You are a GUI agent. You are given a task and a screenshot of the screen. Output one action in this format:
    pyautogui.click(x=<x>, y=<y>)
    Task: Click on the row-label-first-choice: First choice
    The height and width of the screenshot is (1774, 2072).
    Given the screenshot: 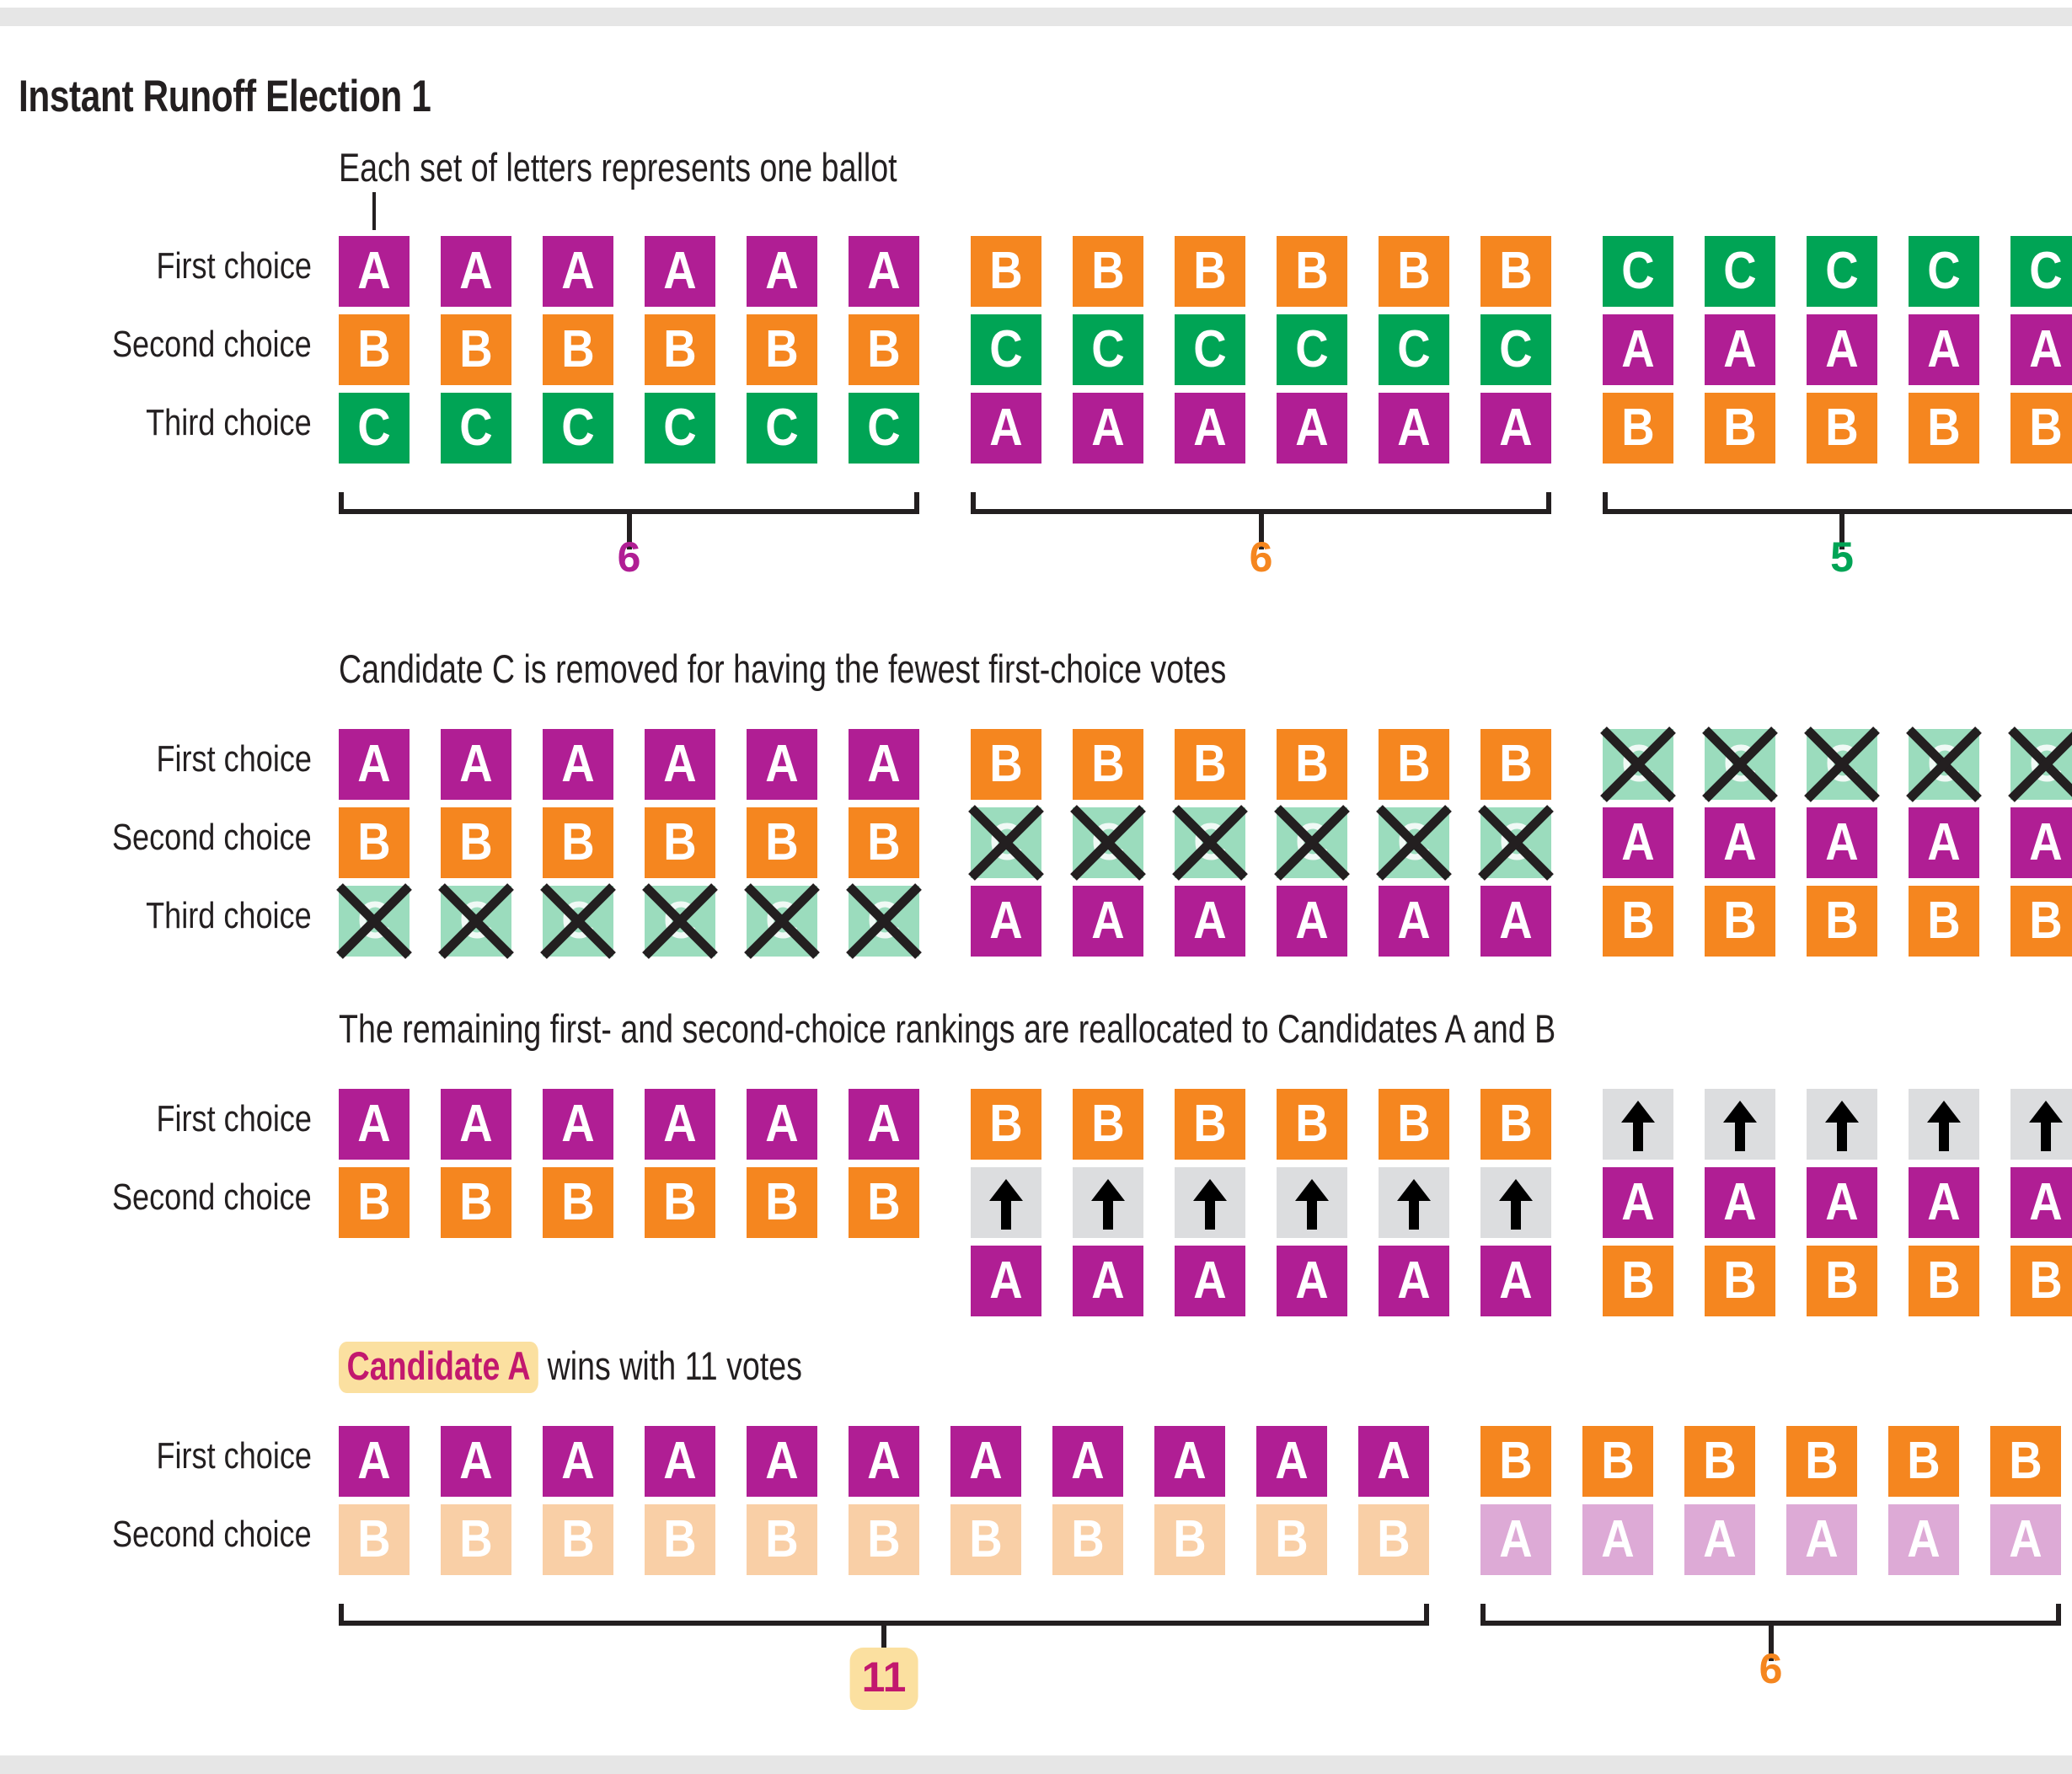 What is the action you would take?
    pyautogui.click(x=234, y=1118)
    